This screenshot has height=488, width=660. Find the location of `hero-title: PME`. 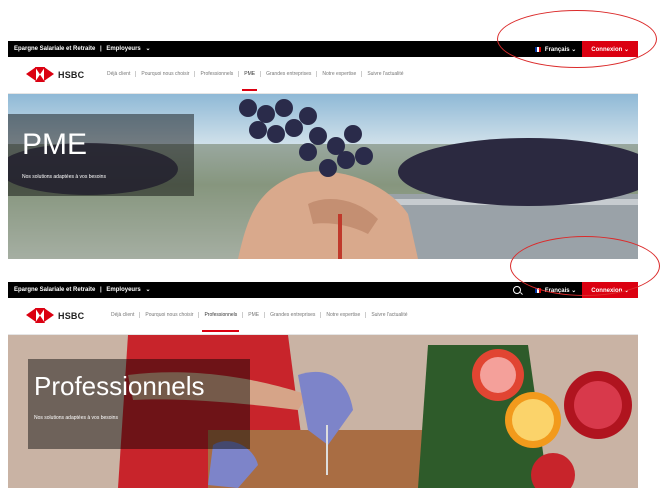

hero-title: PME is located at coordinates (55, 144).